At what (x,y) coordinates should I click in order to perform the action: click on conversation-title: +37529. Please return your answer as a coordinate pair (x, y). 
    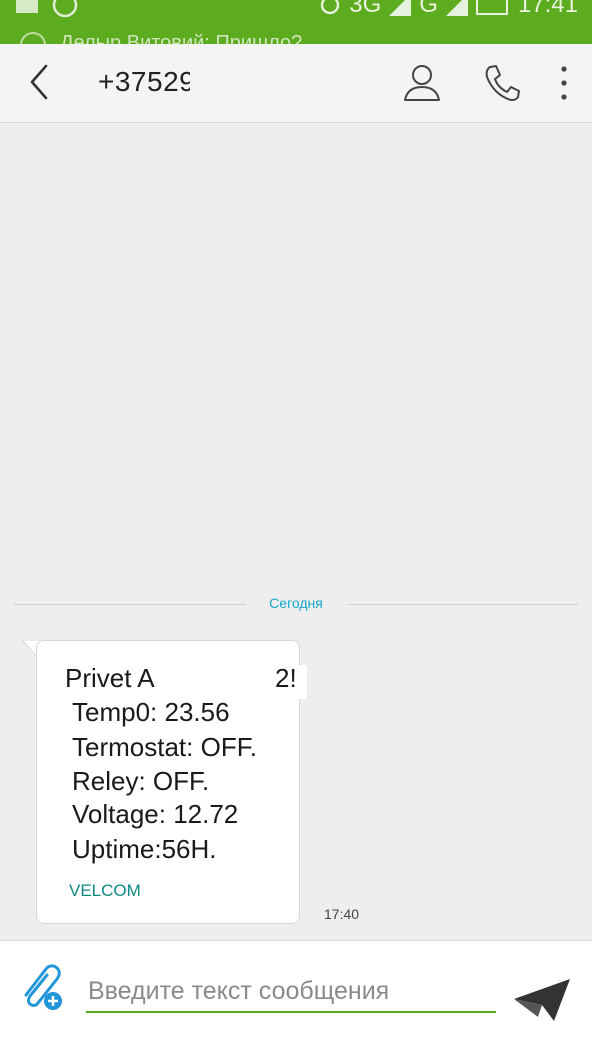
    Looking at the image, I should click on (147, 81).